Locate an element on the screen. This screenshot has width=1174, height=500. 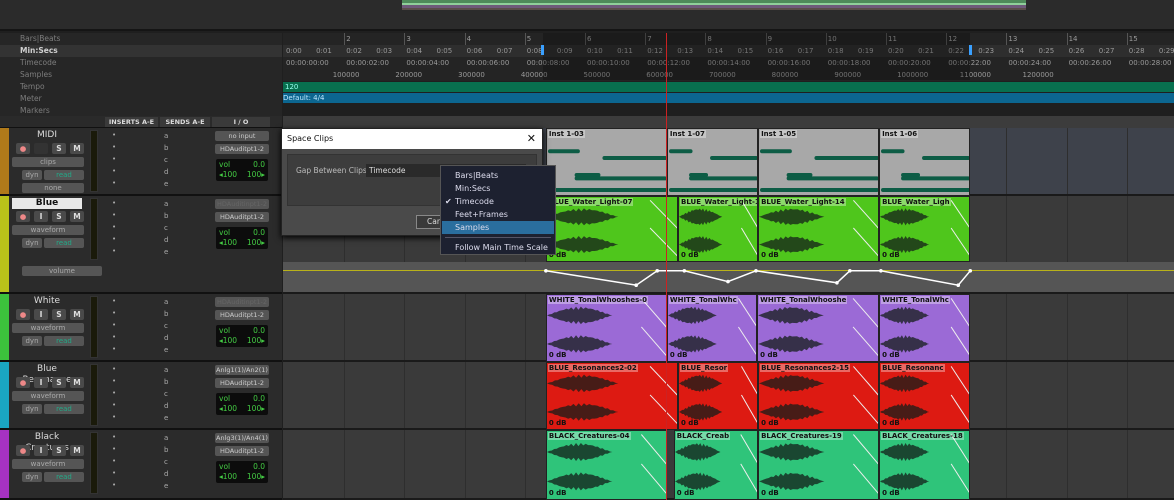
input-selector: Anlg1(1)/An2(1) is located at coordinates (242, 370).